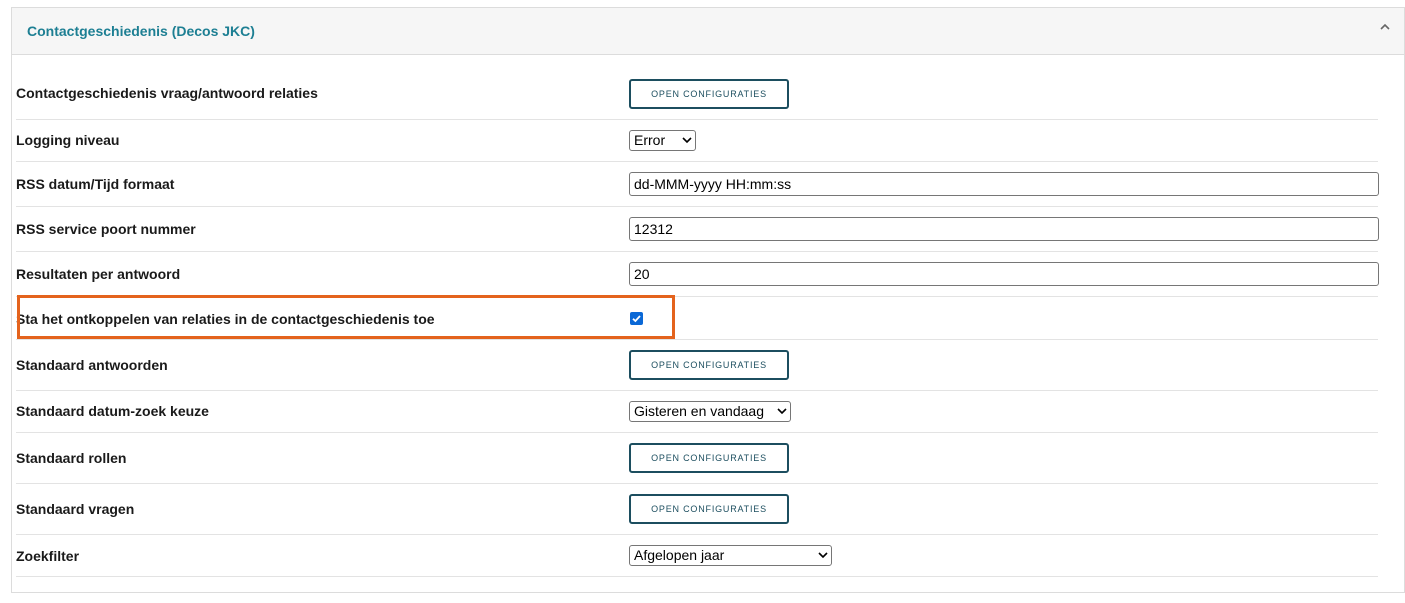 This screenshot has width=1405, height=603. I want to click on ontkoppelen-checkbox, so click(636, 318).